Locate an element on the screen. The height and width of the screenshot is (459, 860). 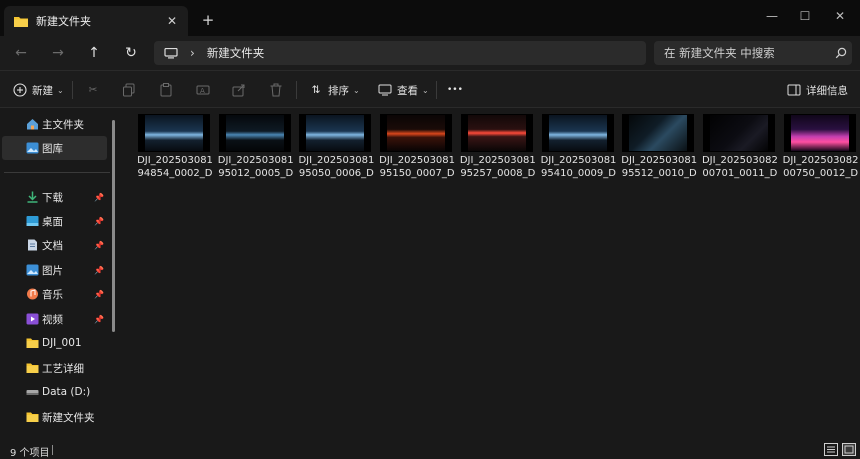
close-window-button: ✕ is located at coordinates (840, 16).